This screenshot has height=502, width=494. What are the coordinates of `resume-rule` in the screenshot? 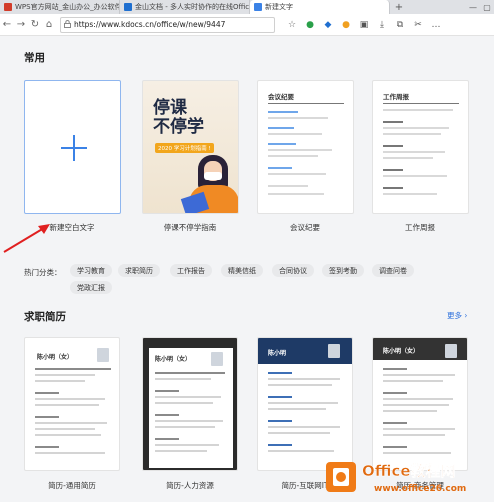 It's located at (73, 369).